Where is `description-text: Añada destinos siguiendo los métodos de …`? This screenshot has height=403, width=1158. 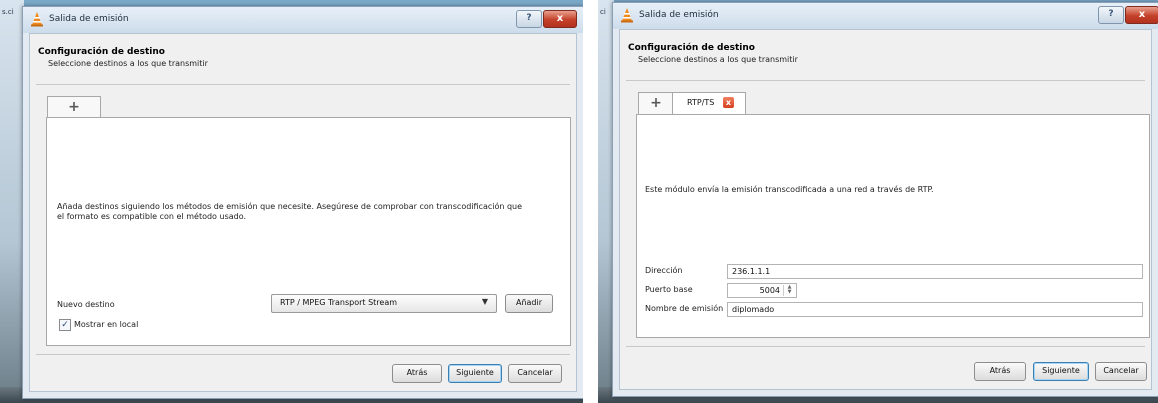 description-text: Añada destinos siguiendo los métodos de … is located at coordinates (290, 211).